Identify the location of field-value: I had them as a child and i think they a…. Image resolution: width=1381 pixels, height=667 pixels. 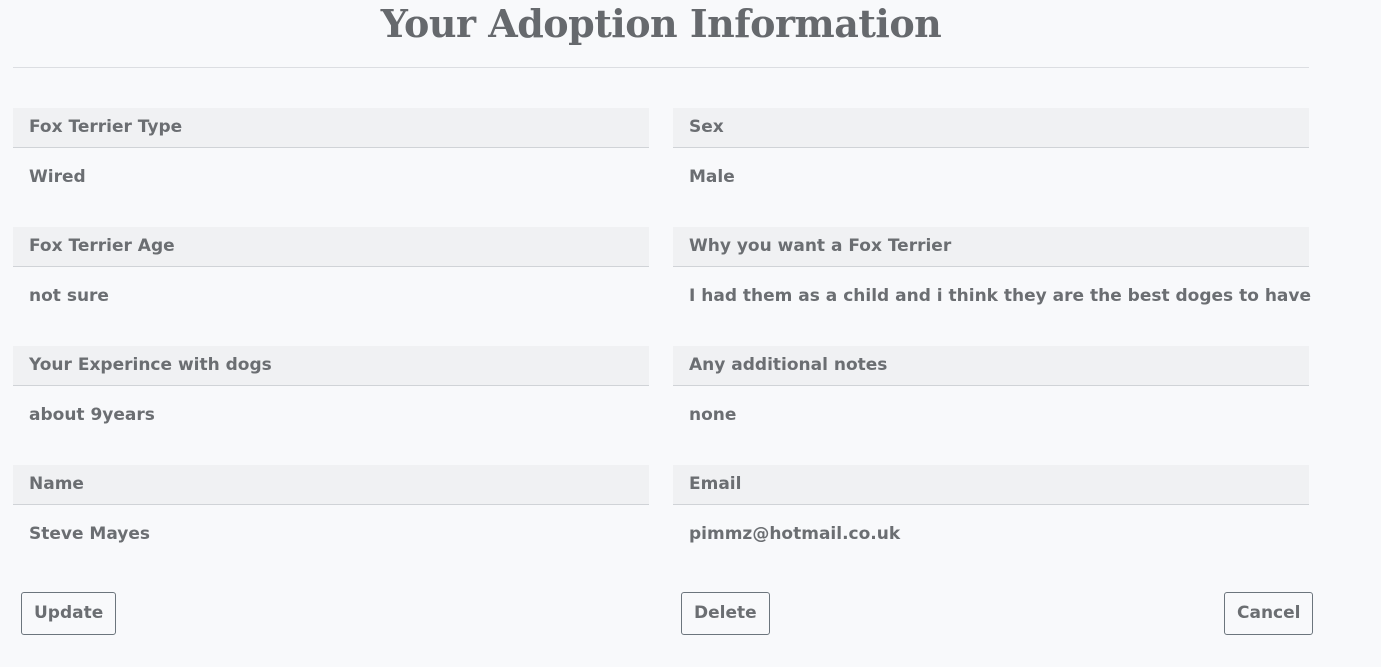
(1000, 296).